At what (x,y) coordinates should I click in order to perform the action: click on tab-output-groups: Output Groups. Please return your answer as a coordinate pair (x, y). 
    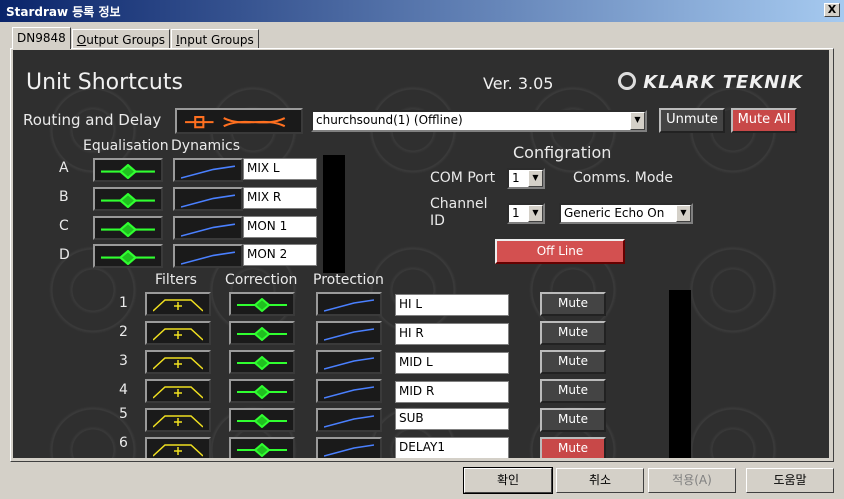
    Looking at the image, I should click on (121, 39).